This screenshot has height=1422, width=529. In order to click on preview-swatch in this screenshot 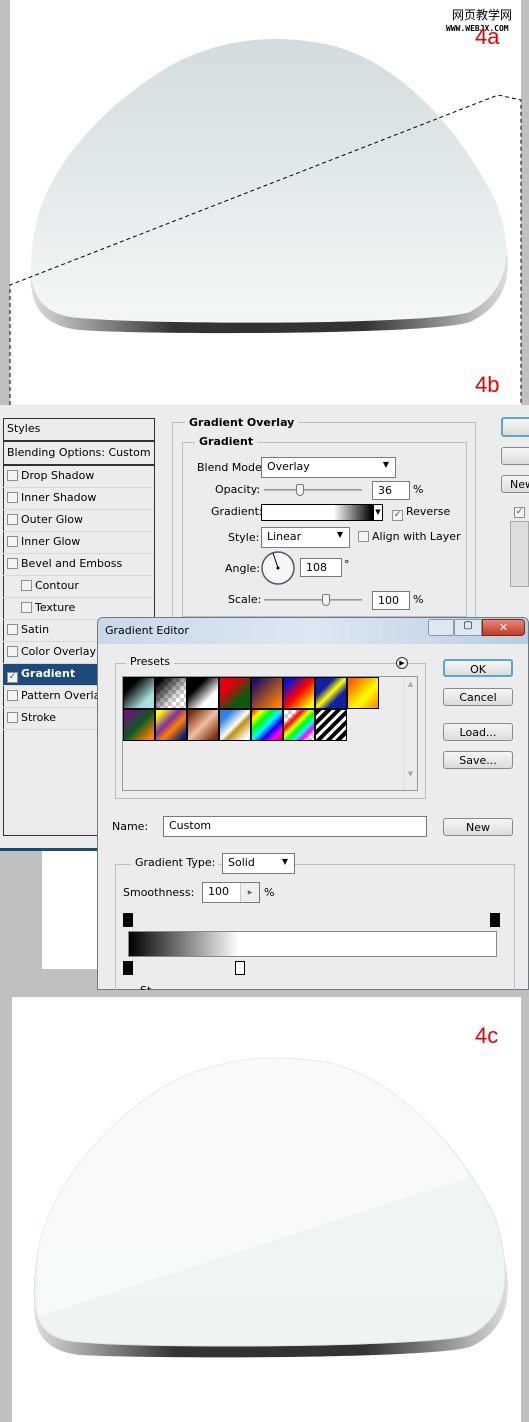, I will do `click(519, 554)`.